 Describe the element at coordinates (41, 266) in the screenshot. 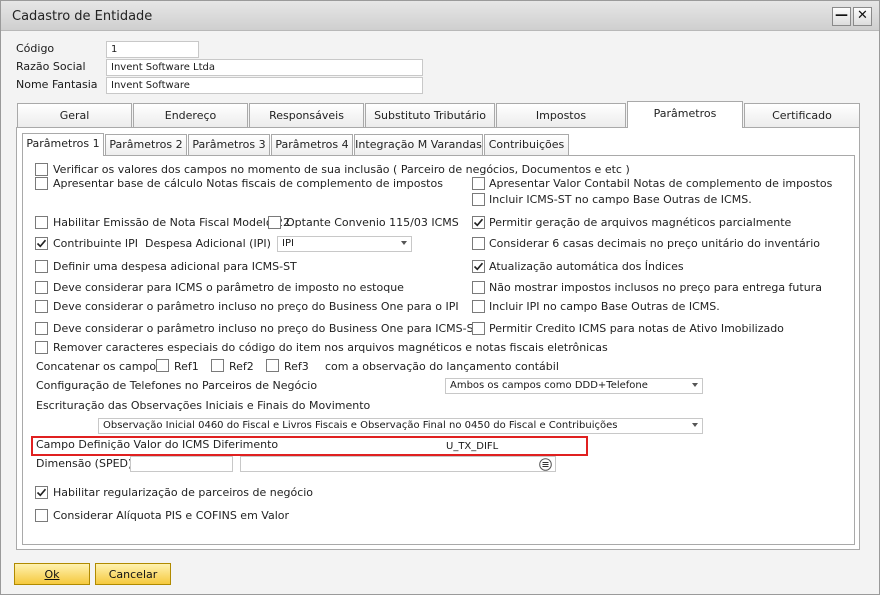

I see `definir-despesa-checkbox` at that location.